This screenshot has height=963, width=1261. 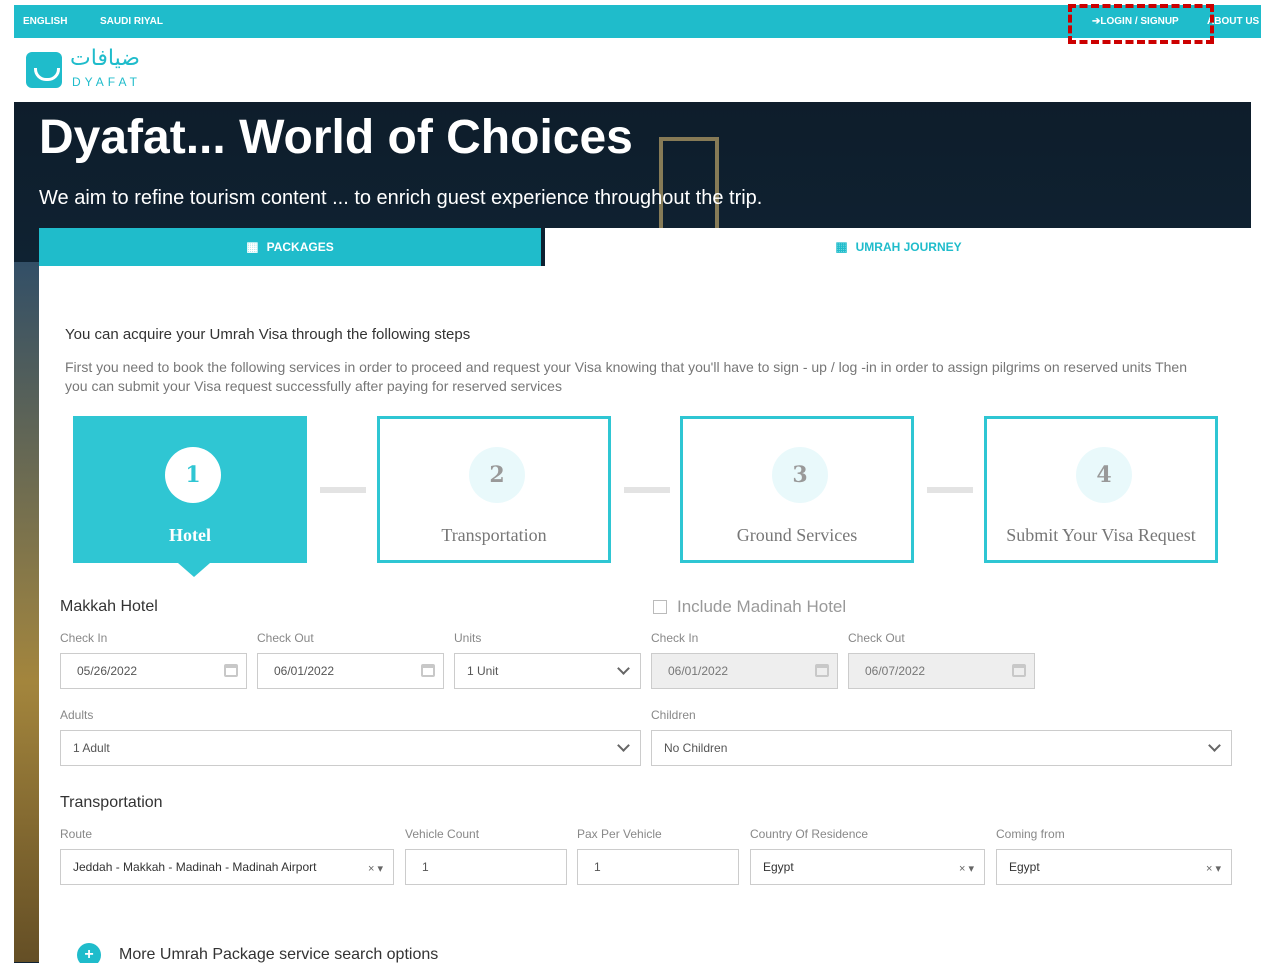 What do you see at coordinates (637, 70) in the screenshot?
I see `logo-bar: ضيافات DYAFAT` at bounding box center [637, 70].